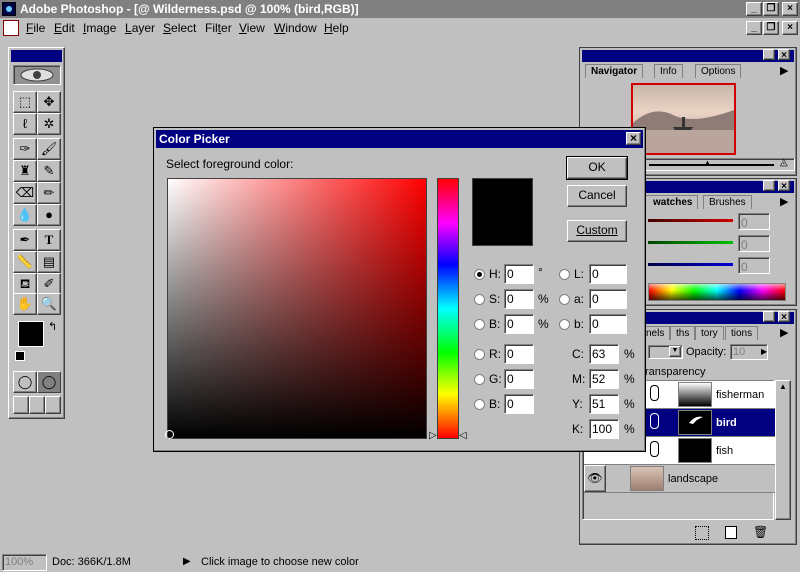 This screenshot has width=800, height=572. What do you see at coordinates (784, 186) in the screenshot?
I see `swatches-close-button: ×` at bounding box center [784, 186].